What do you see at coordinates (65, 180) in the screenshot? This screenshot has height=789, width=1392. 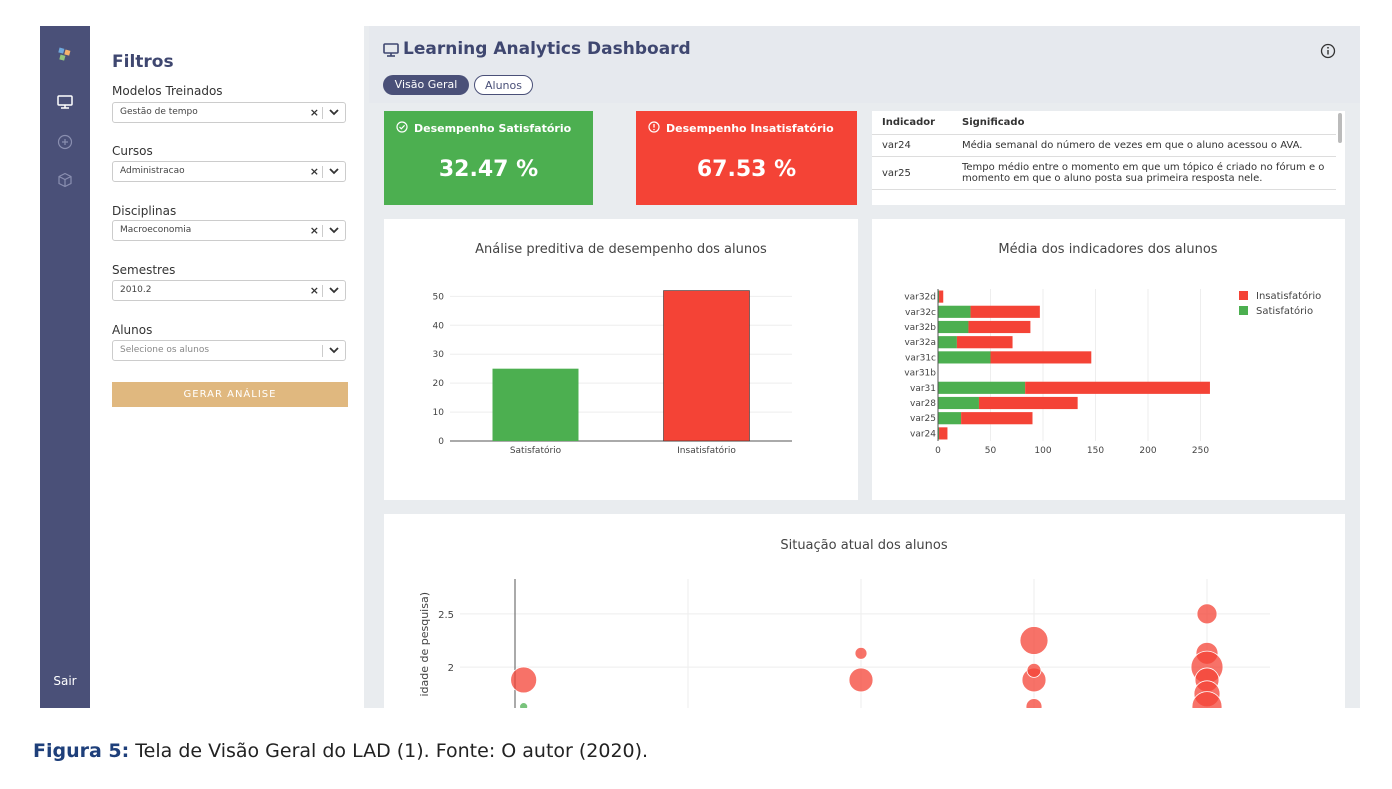 I see `cube-icon` at bounding box center [65, 180].